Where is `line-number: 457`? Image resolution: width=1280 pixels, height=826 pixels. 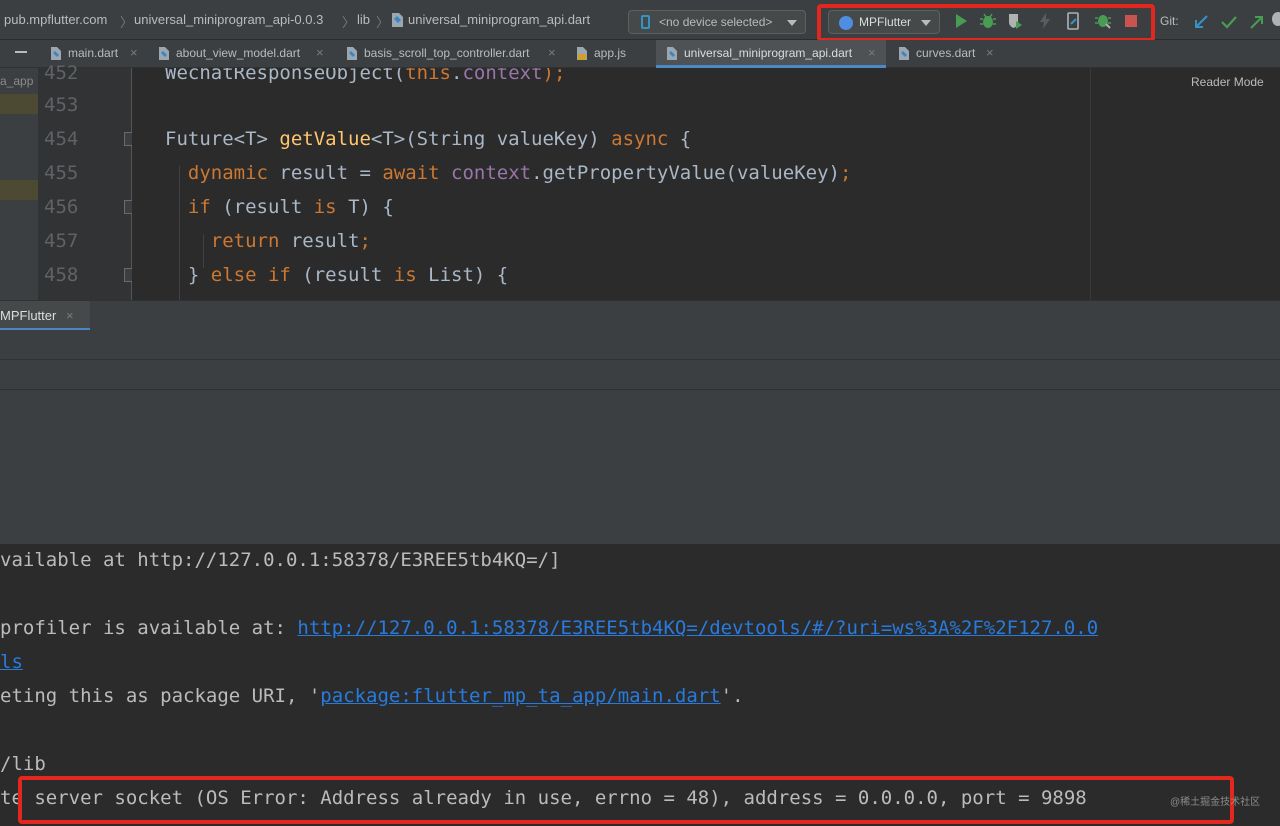
line-number: 457 is located at coordinates (61, 241).